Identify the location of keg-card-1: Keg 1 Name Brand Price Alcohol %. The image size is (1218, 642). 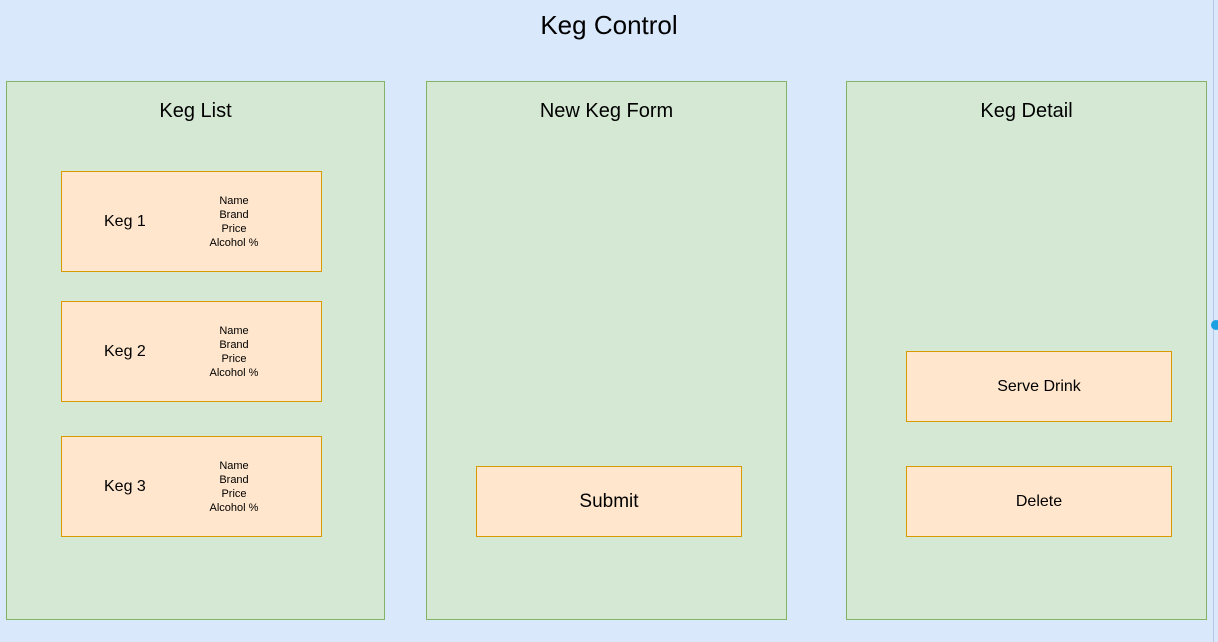
(191, 221).